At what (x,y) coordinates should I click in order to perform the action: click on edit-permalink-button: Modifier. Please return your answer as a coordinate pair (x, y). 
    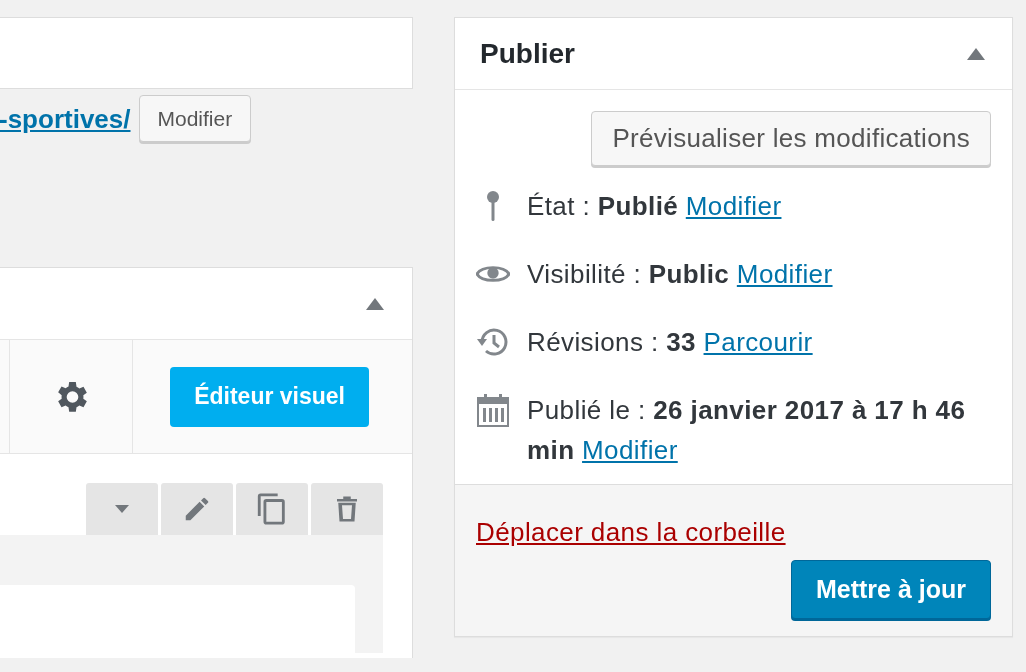
    Looking at the image, I should click on (195, 118).